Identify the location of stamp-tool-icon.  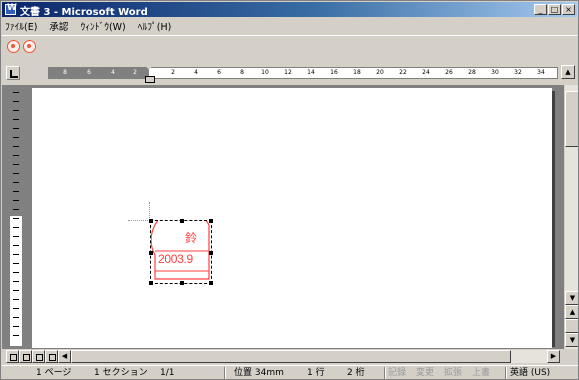
(13, 46).